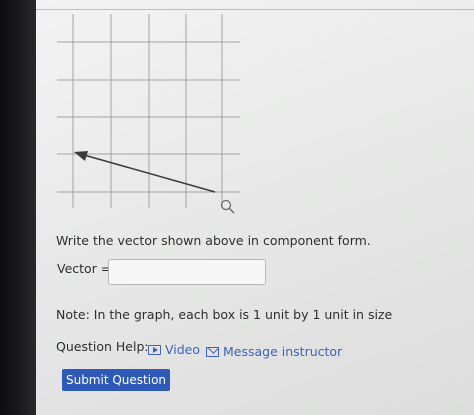 The image size is (474, 415). Describe the element at coordinates (227, 206) in the screenshot. I see `magnifier-icon` at that location.